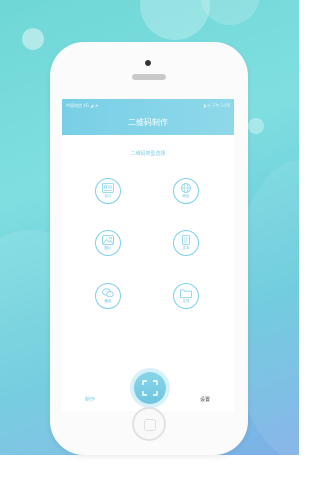 This screenshot has width=320, height=498. I want to click on scan-button, so click(150, 388).